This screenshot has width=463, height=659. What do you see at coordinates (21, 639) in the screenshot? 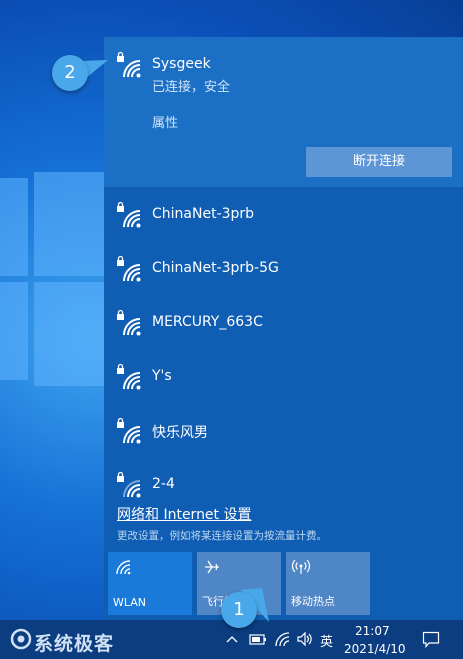
I see `brand-logo-icon` at bounding box center [21, 639].